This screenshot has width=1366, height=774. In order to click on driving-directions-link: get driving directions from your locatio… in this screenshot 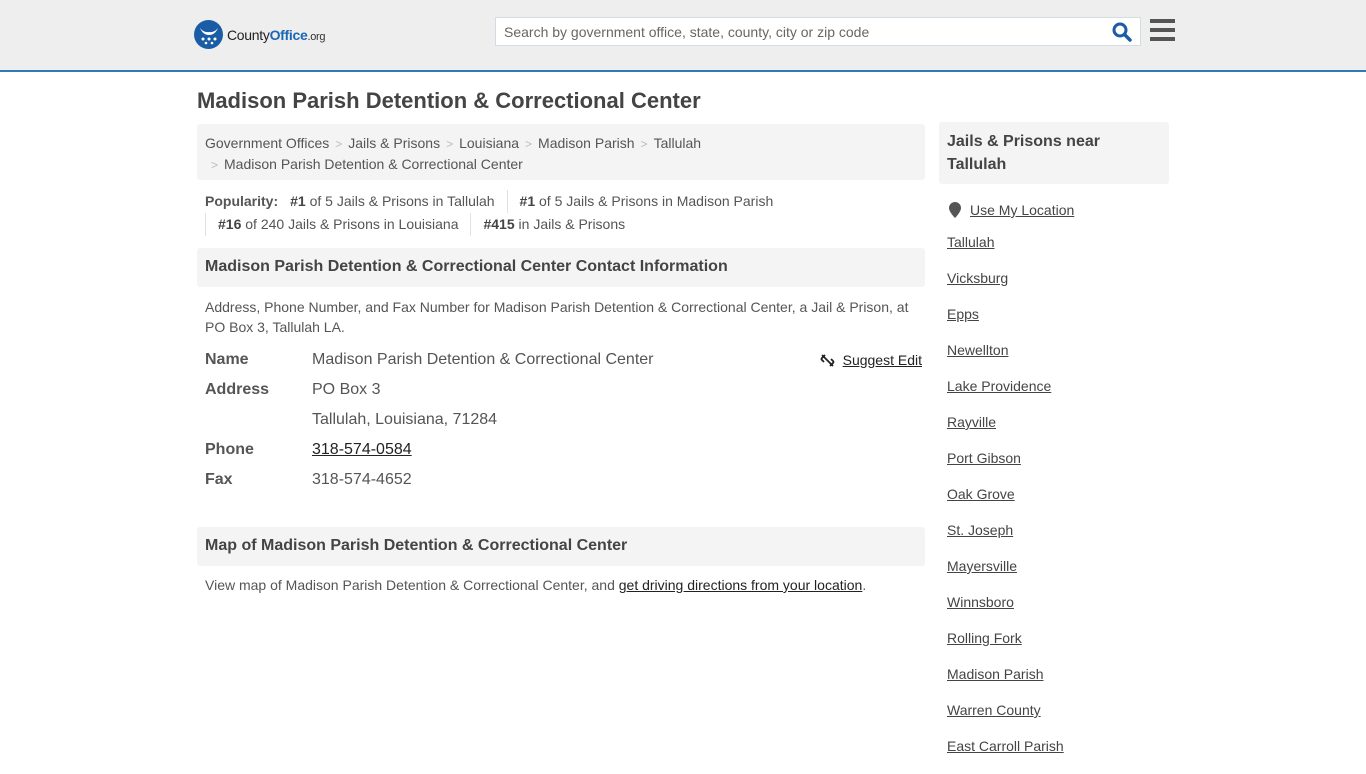, I will do `click(741, 585)`.